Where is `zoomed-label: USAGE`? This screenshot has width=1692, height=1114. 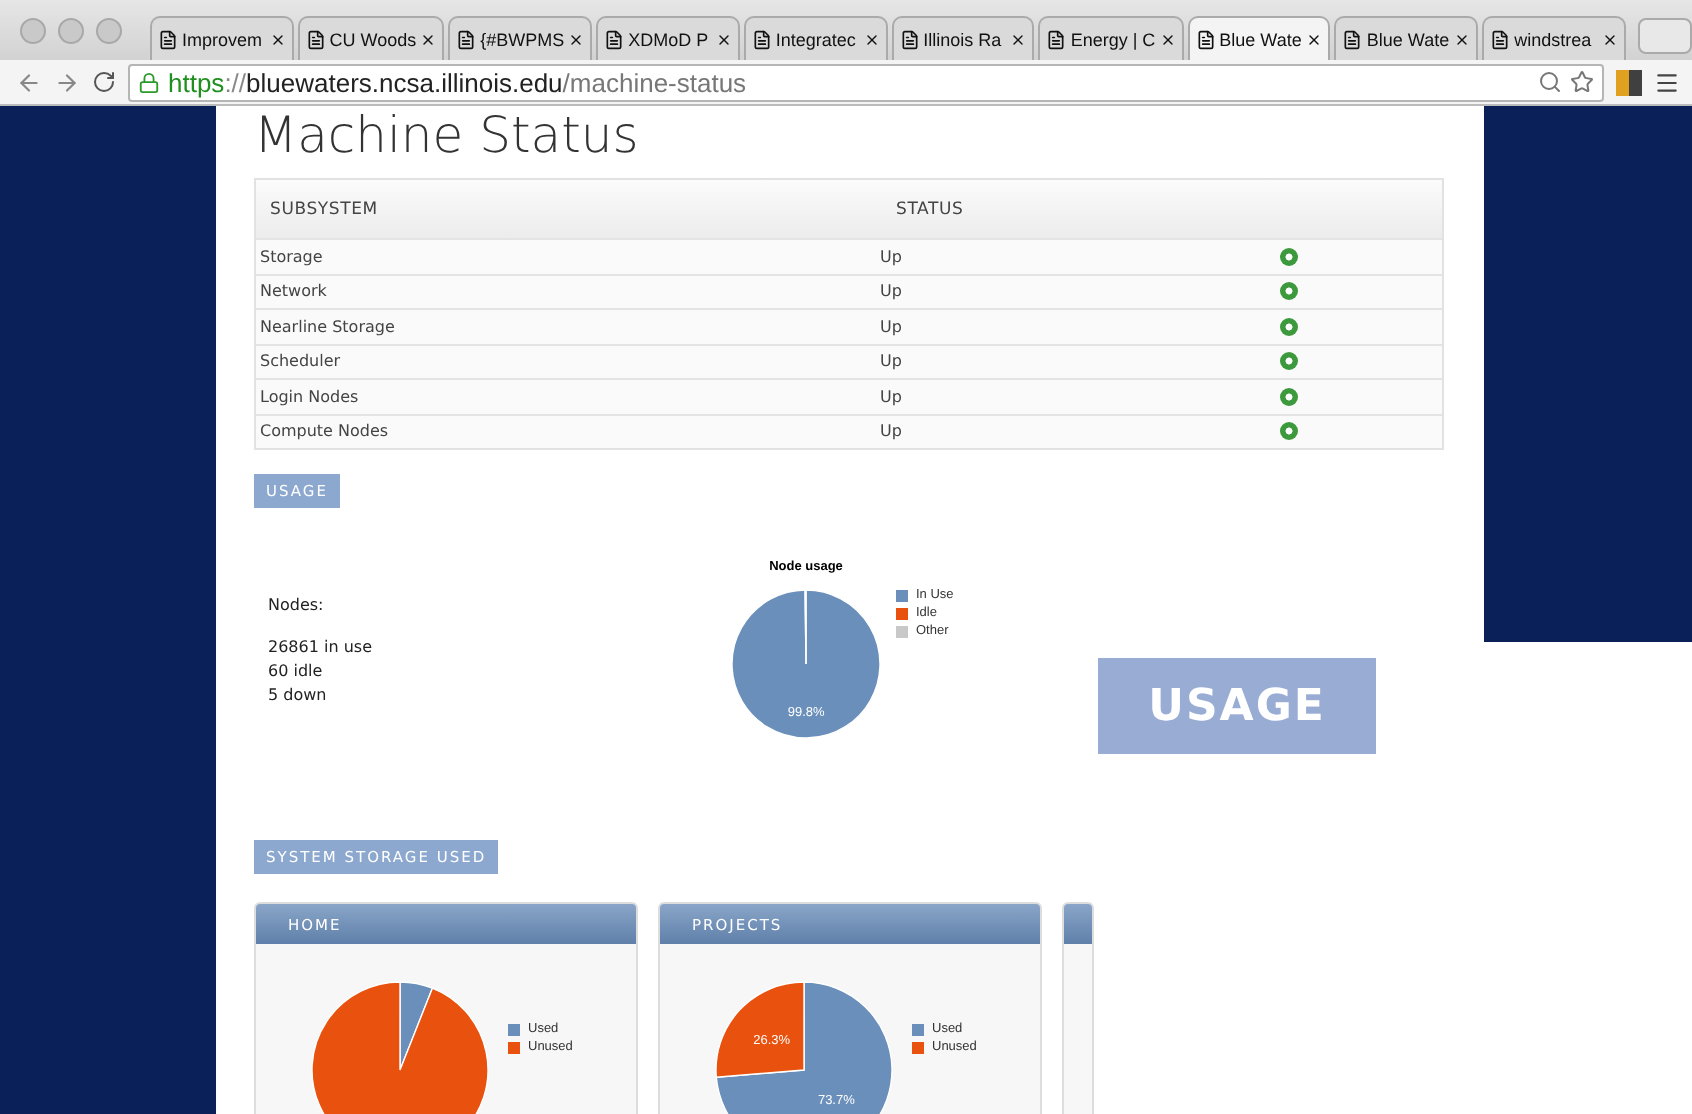
zoomed-label: USAGE is located at coordinates (1237, 706).